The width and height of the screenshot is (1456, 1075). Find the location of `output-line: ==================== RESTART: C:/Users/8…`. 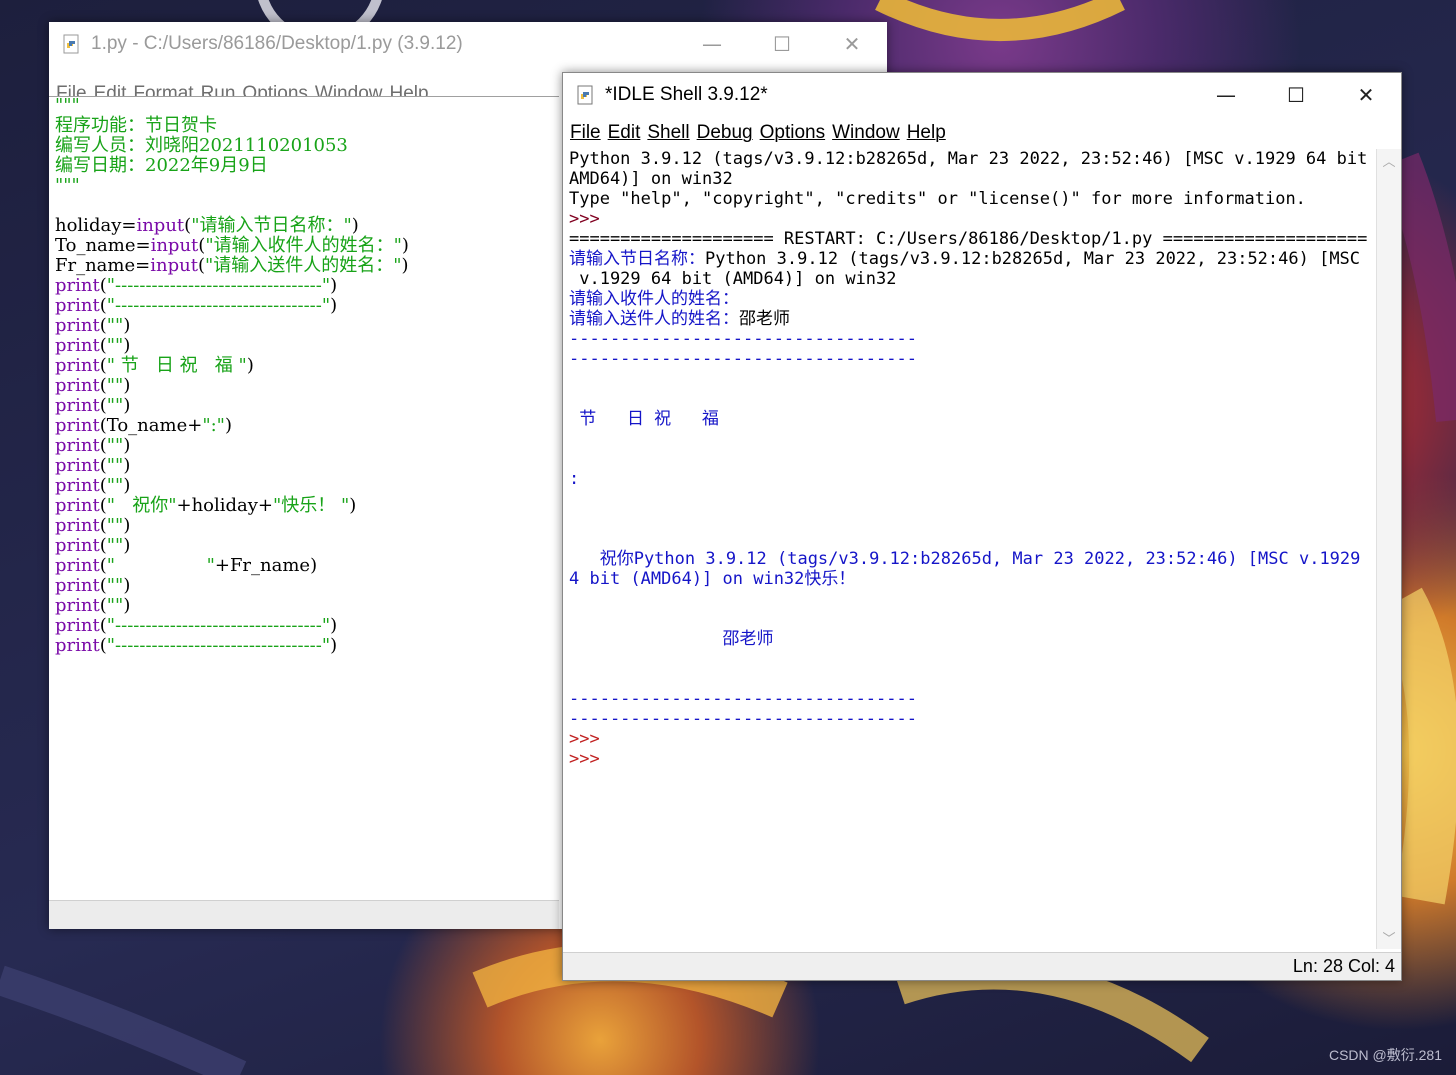

output-line: ==================== RESTART: C:/Users/8… is located at coordinates (969, 239).